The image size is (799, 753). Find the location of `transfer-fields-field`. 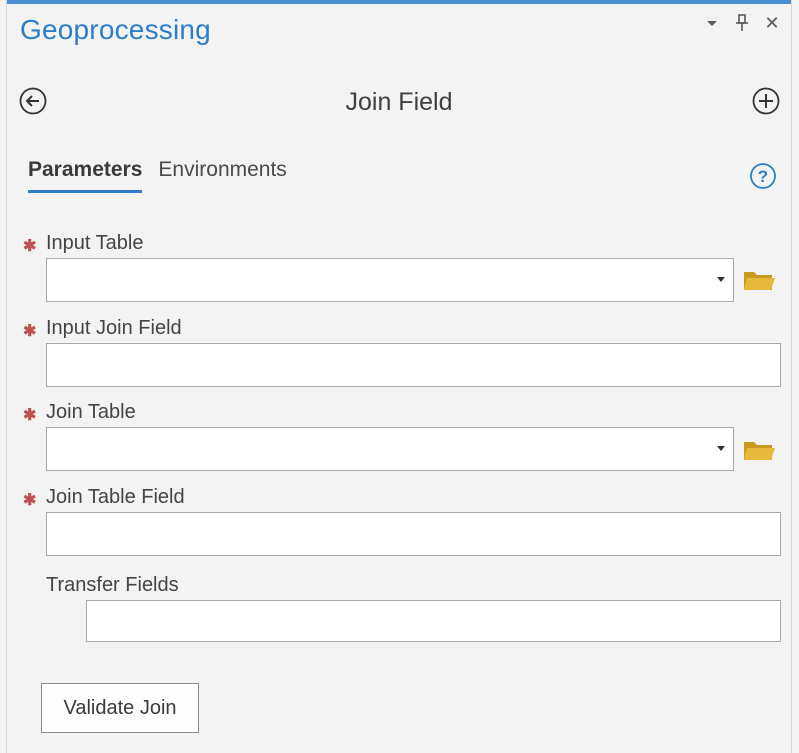

transfer-fields-field is located at coordinates (433, 621).